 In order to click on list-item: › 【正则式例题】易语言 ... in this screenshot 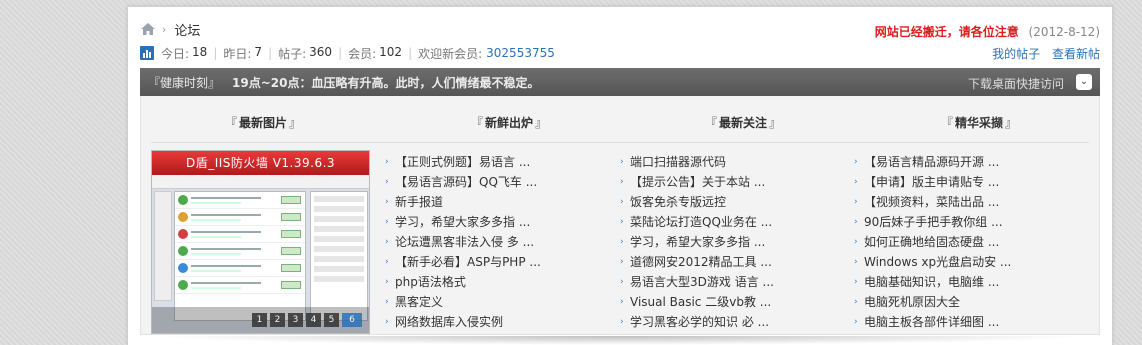, I will do `click(485, 162)`.